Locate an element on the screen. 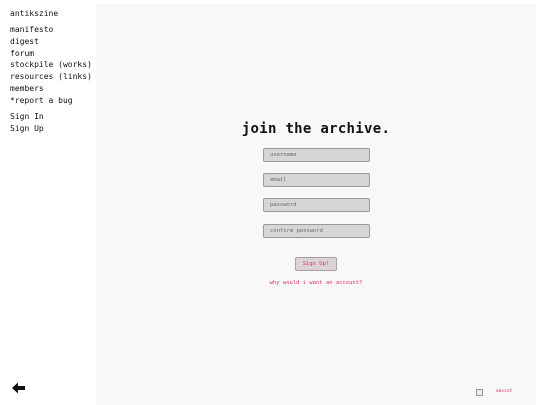  nav-item-stockpile: stockpile (works) is located at coordinates (51, 65).